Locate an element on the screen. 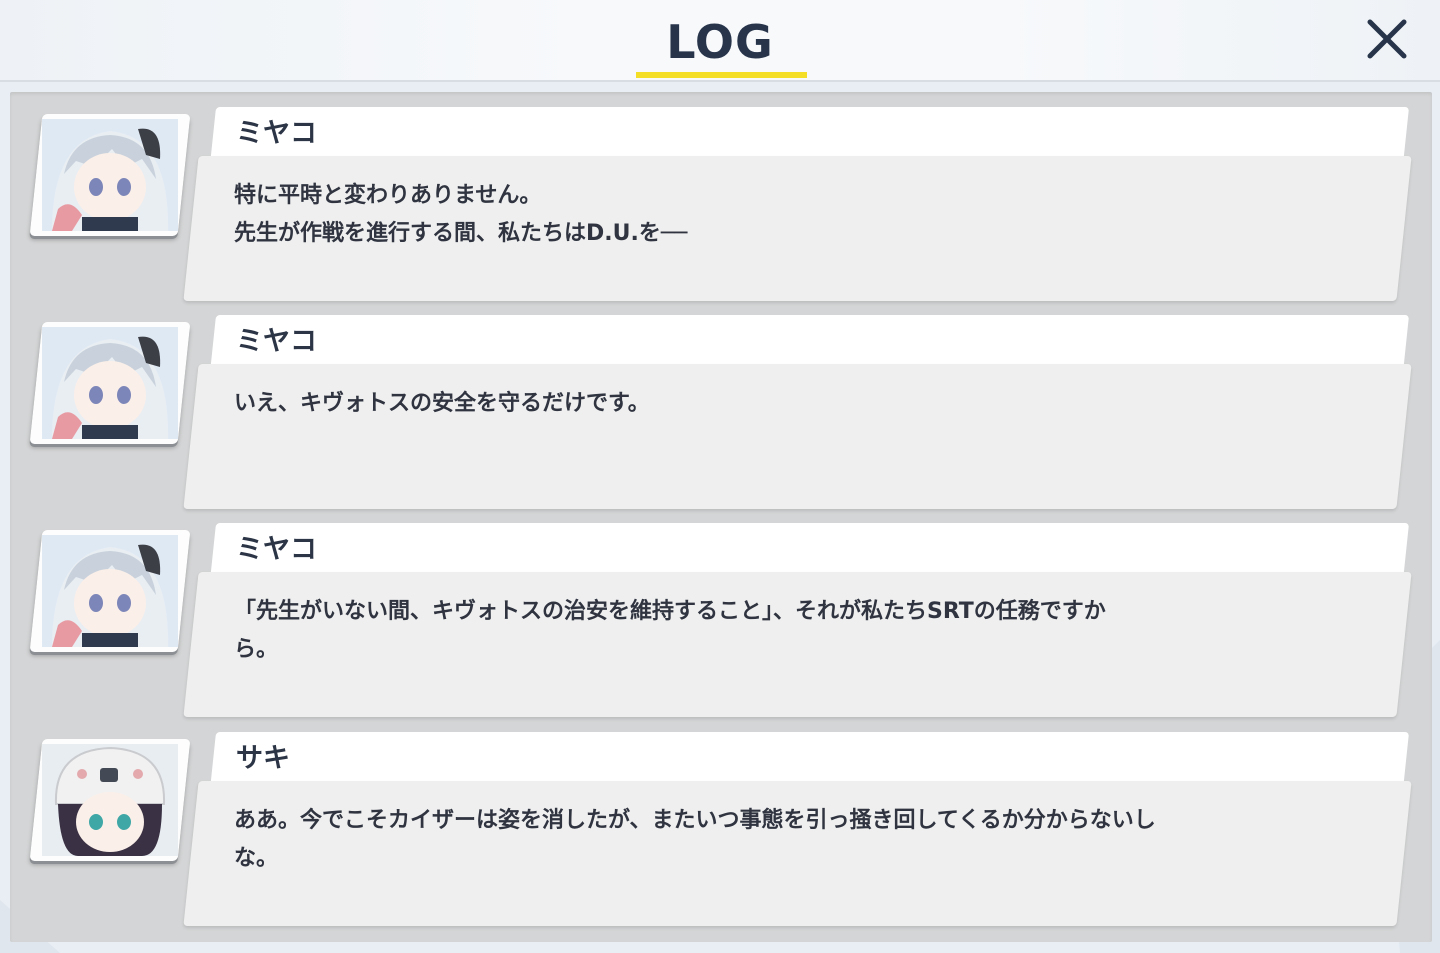 This screenshot has width=1440, height=953. close-icon is located at coordinates (1387, 39).